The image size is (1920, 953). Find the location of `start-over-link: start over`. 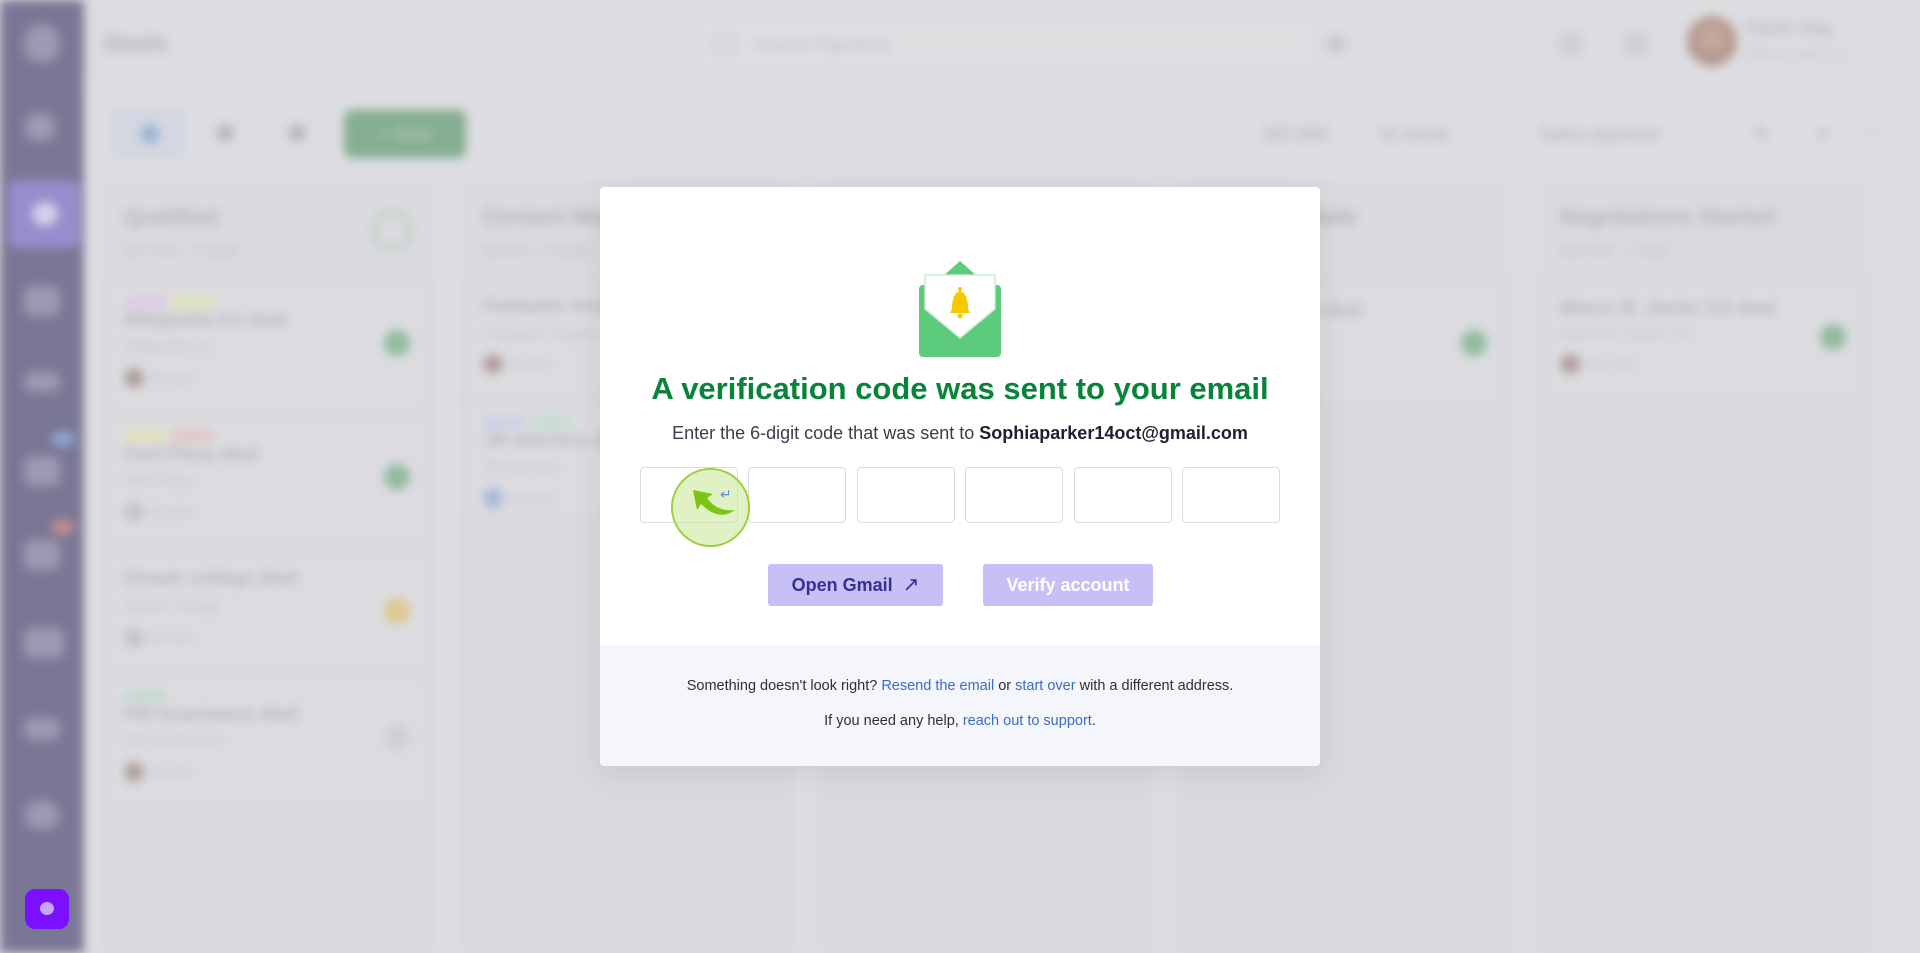

start-over-link: start over is located at coordinates (1045, 686).